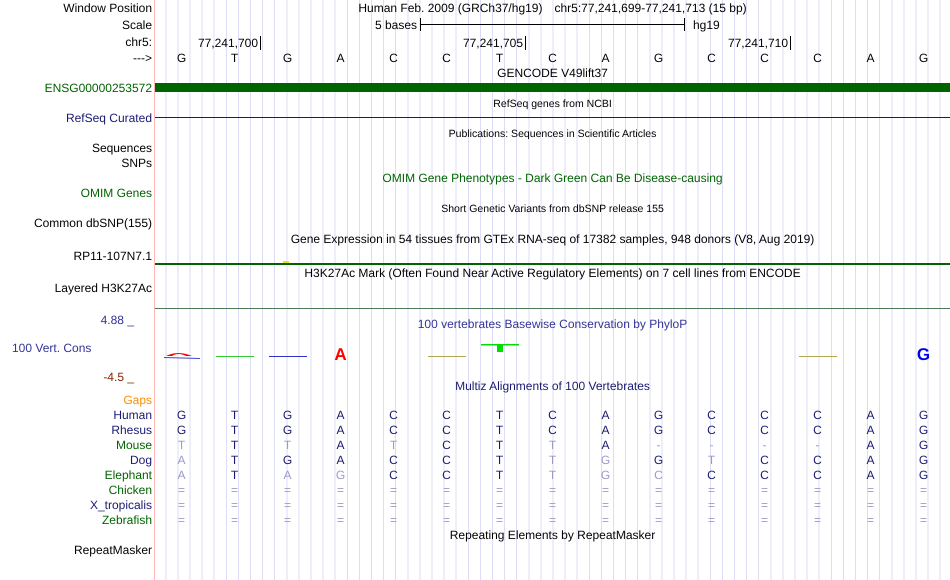 This screenshot has width=950, height=580. What do you see at coordinates (116, 193) in the screenshot?
I see `track-label: OMIM Genes` at bounding box center [116, 193].